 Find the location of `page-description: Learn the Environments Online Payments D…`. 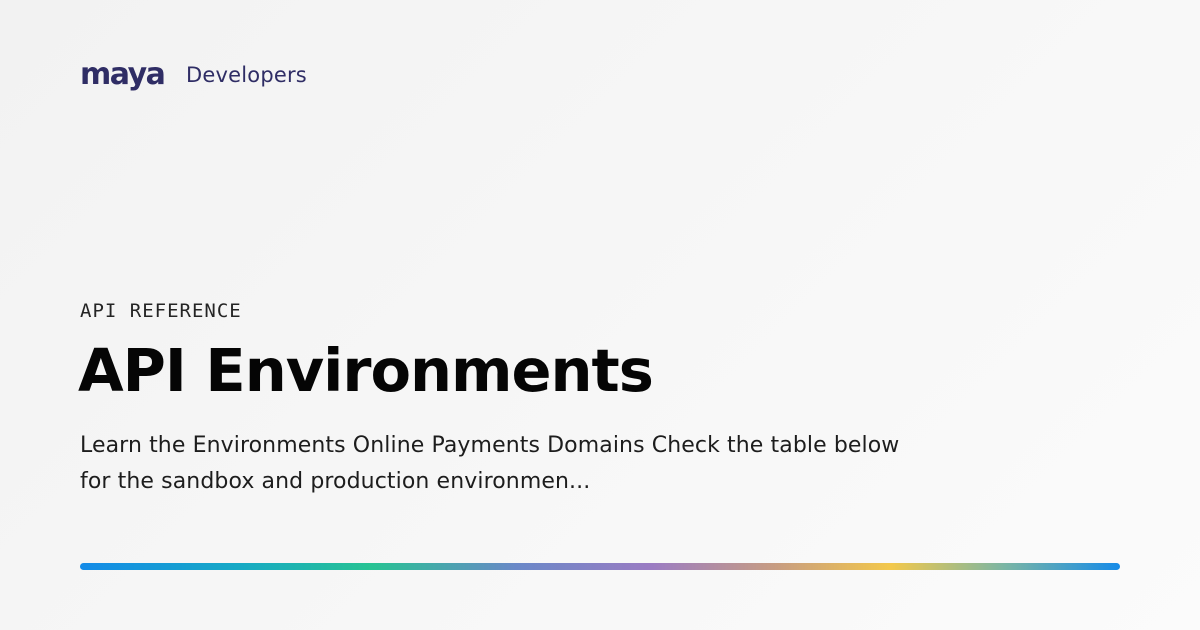

page-description: Learn the Environments Online Payments D… is located at coordinates (490, 463).